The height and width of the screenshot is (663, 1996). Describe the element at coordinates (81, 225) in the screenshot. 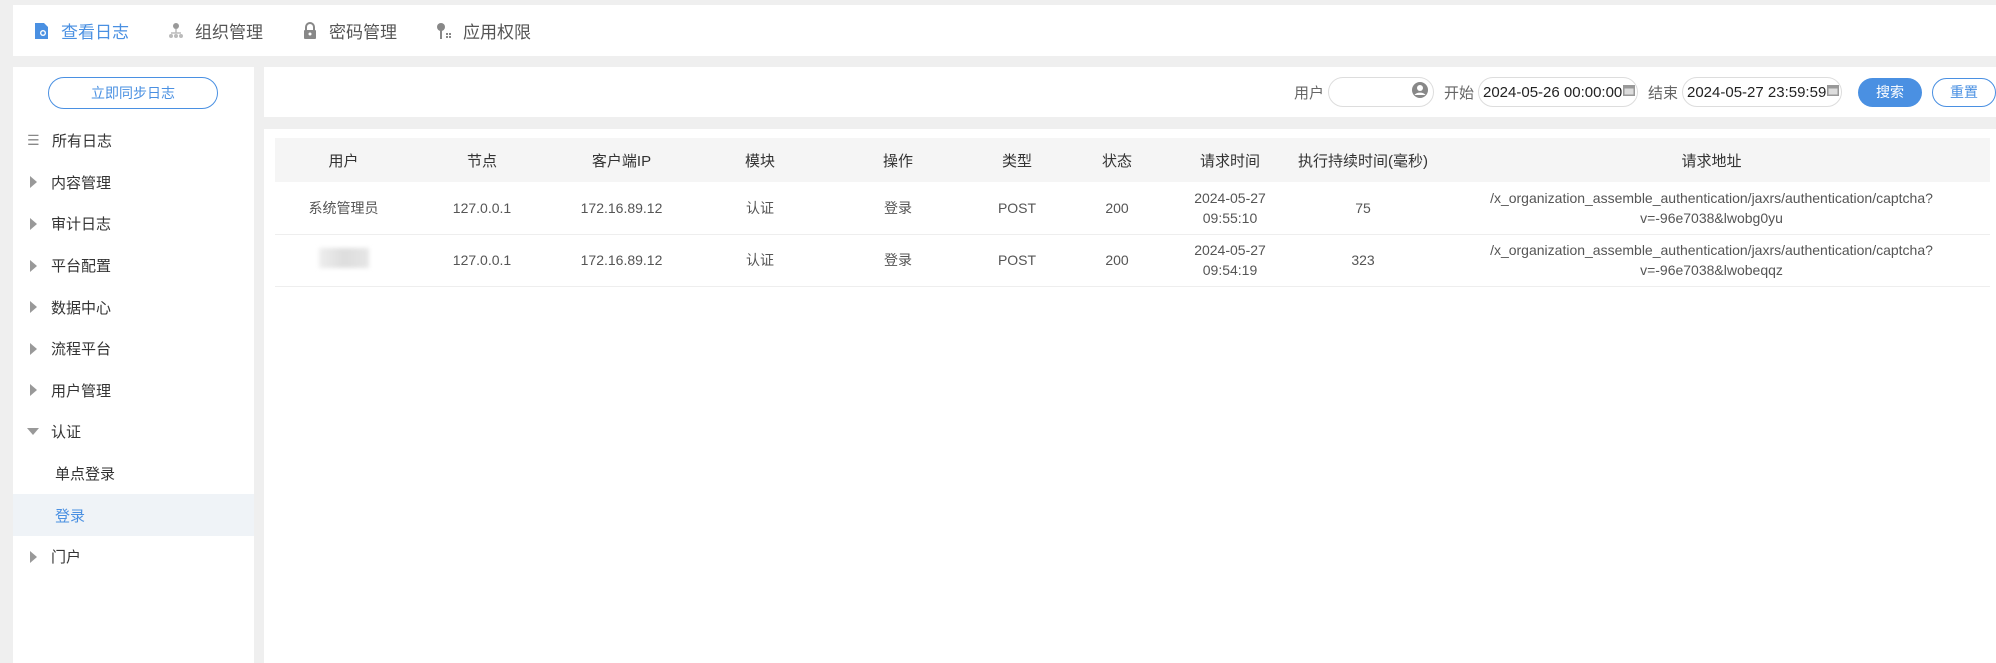

I see `sidebar-item-label: 审计日志` at that location.